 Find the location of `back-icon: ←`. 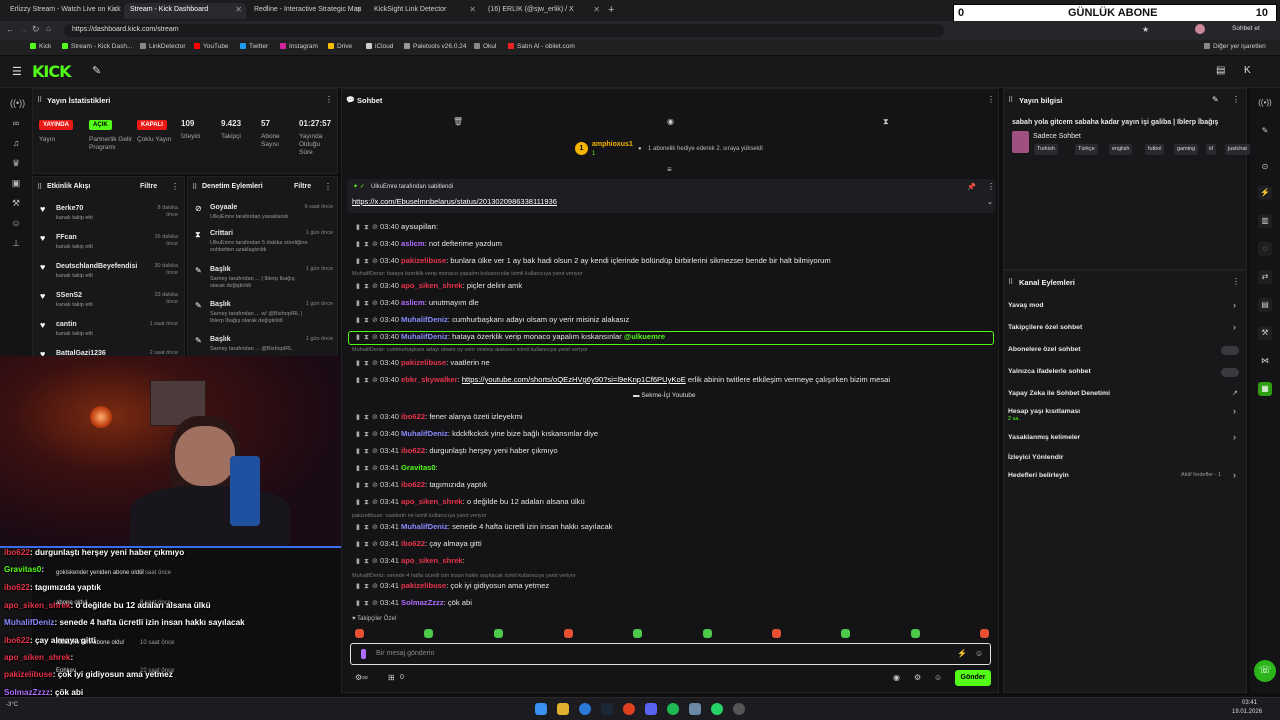

back-icon: ← is located at coordinates (10, 29).